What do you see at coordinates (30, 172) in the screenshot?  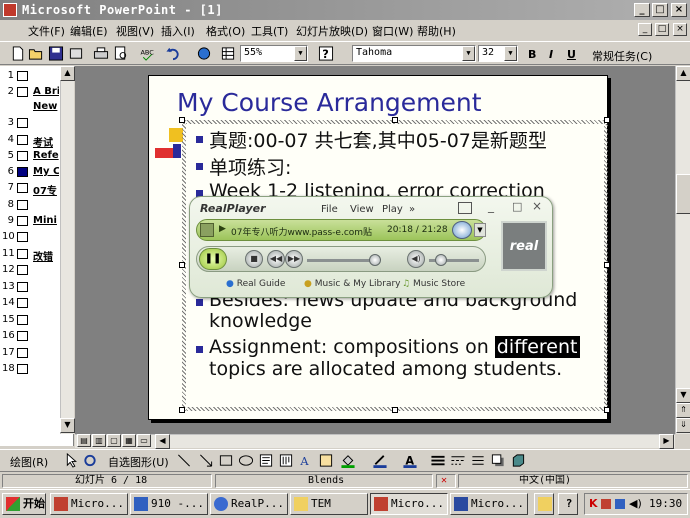 I see `outline-item-current: 6 My C` at bounding box center [30, 172].